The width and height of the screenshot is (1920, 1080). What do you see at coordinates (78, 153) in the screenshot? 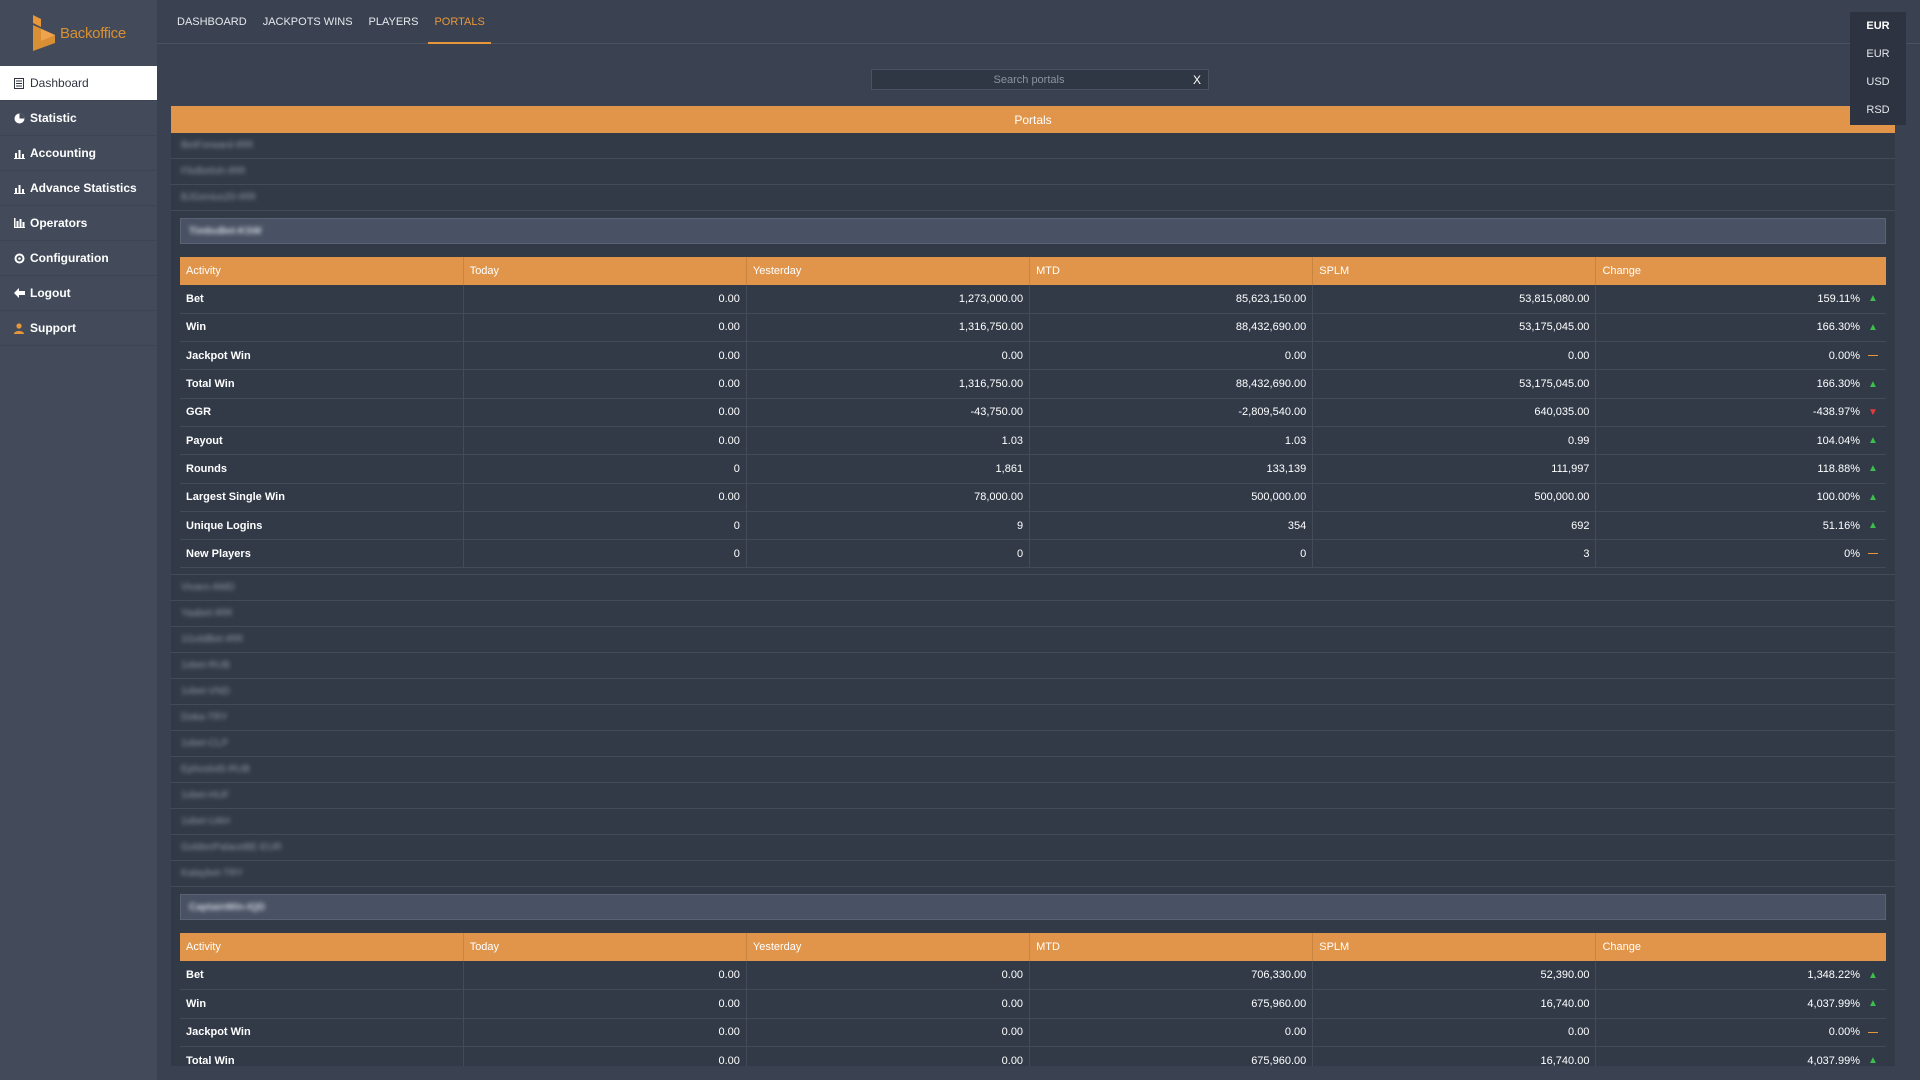
I see `sidebar-item-accounting: Accounting` at bounding box center [78, 153].